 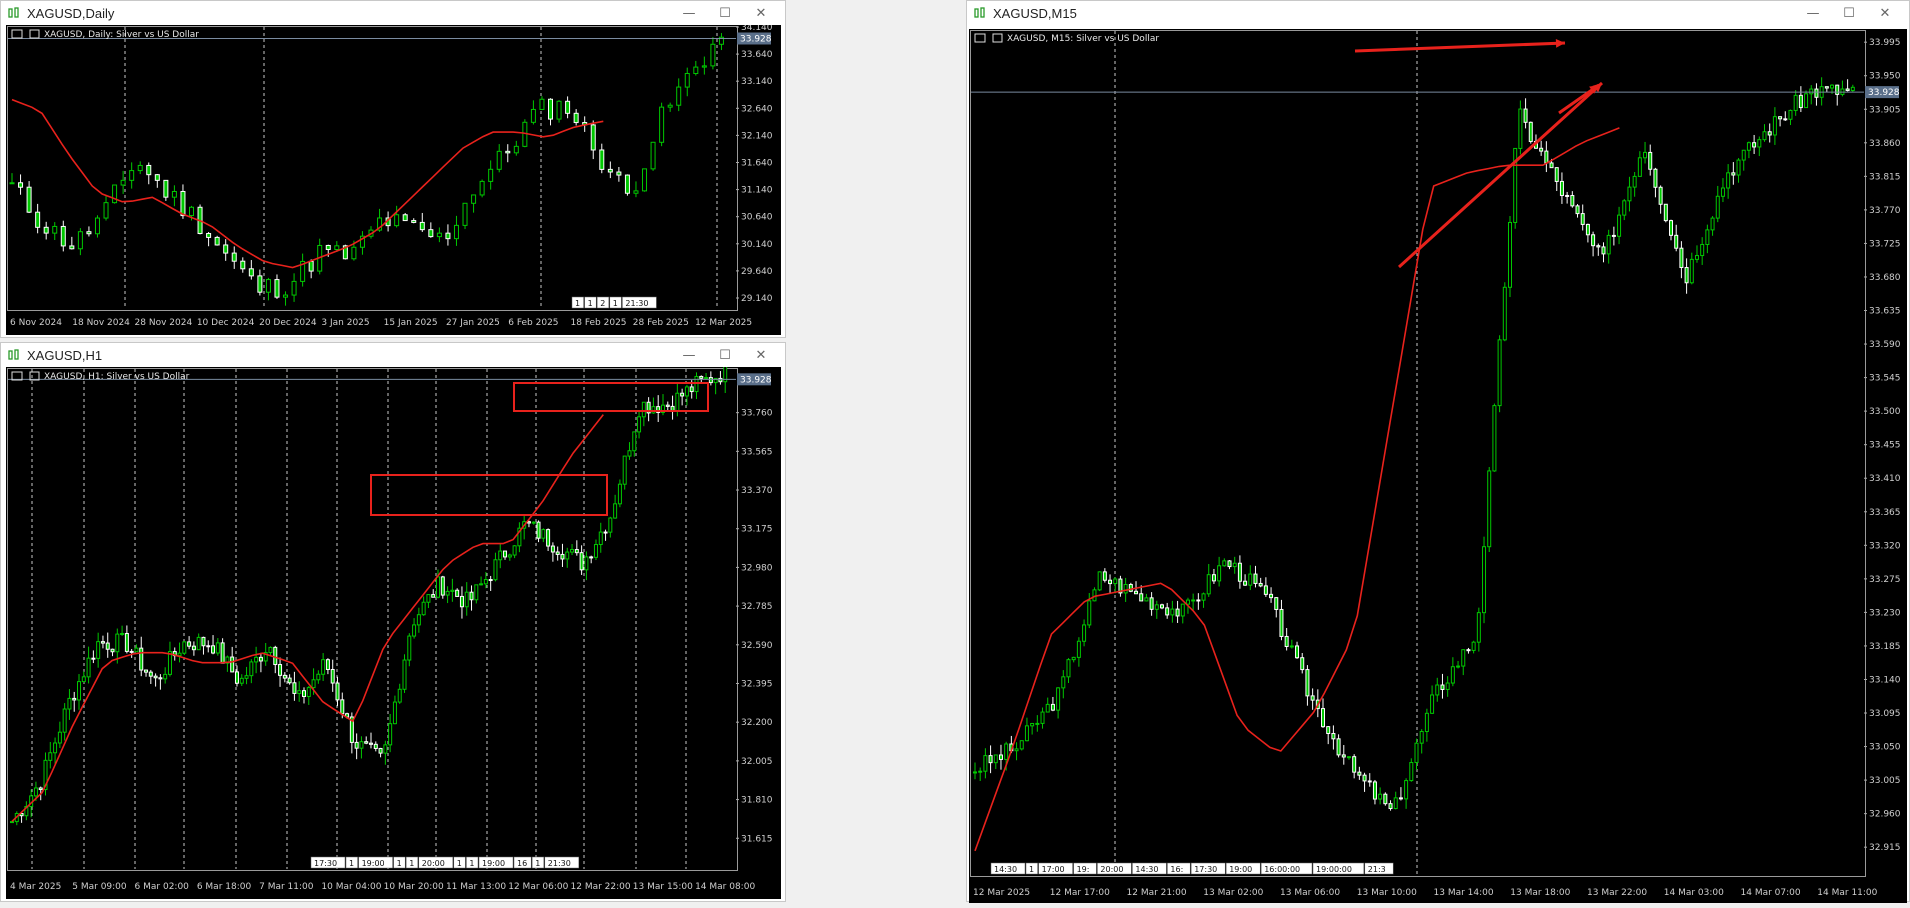 What do you see at coordinates (663, 887) in the screenshot?
I see `x-tick-label: 13 Mar 15:00` at bounding box center [663, 887].